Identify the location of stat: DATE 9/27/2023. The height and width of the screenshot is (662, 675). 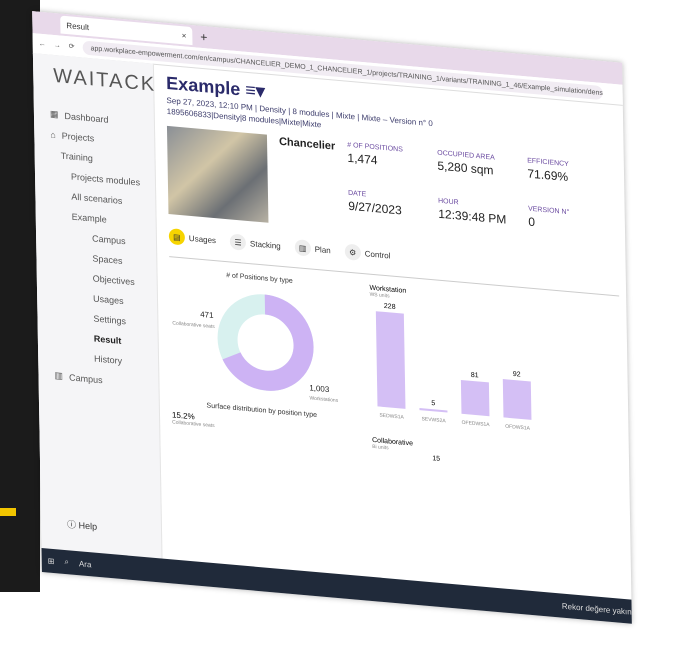
(393, 214).